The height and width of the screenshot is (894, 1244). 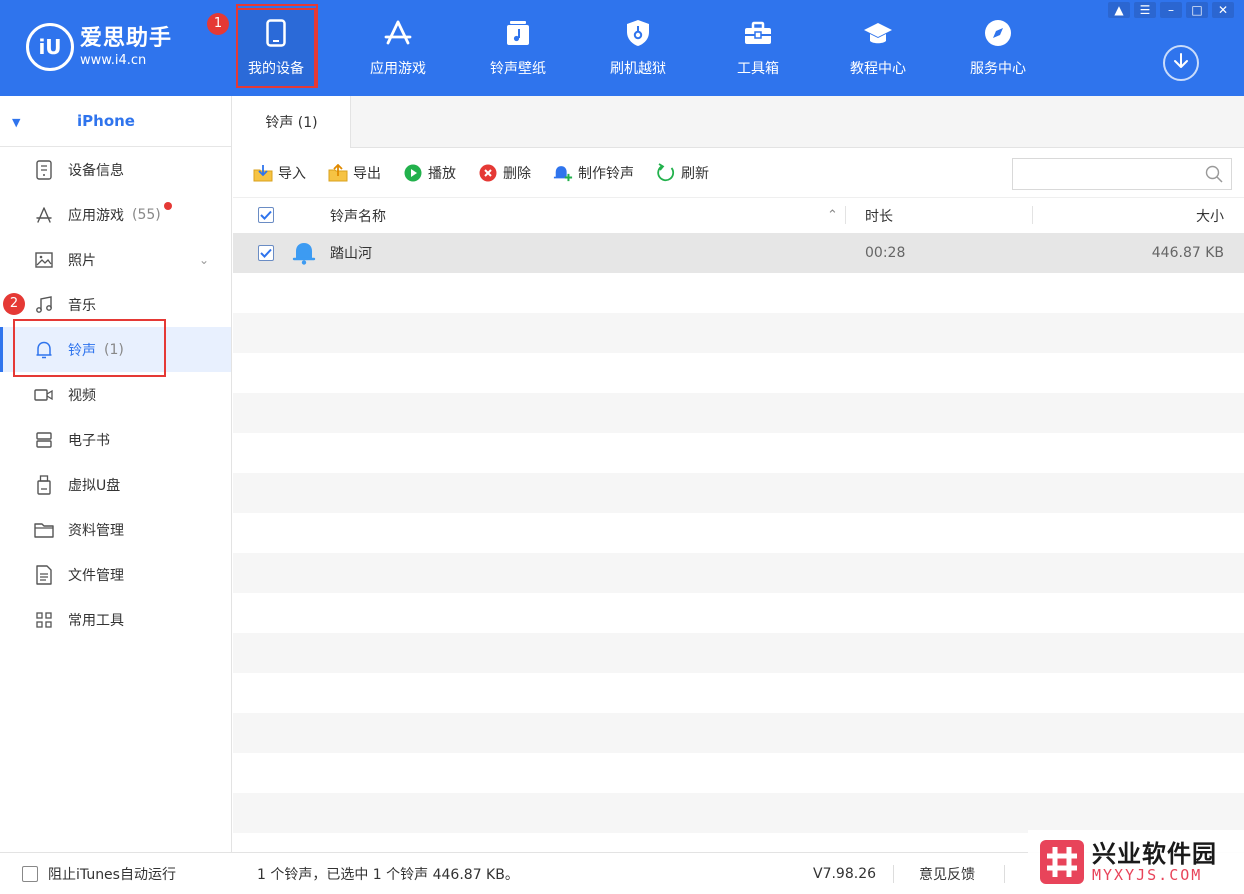 What do you see at coordinates (1197, 10) in the screenshot?
I see `maximize-icon: □` at bounding box center [1197, 10].